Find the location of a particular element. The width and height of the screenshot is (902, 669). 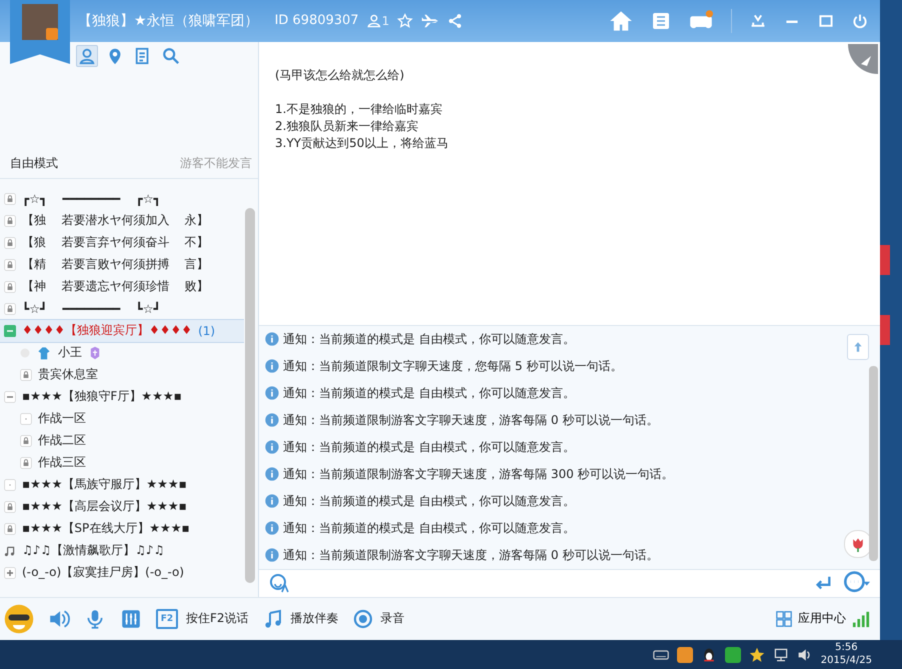

channel-row: 贵宾休息室 is located at coordinates (122, 375).